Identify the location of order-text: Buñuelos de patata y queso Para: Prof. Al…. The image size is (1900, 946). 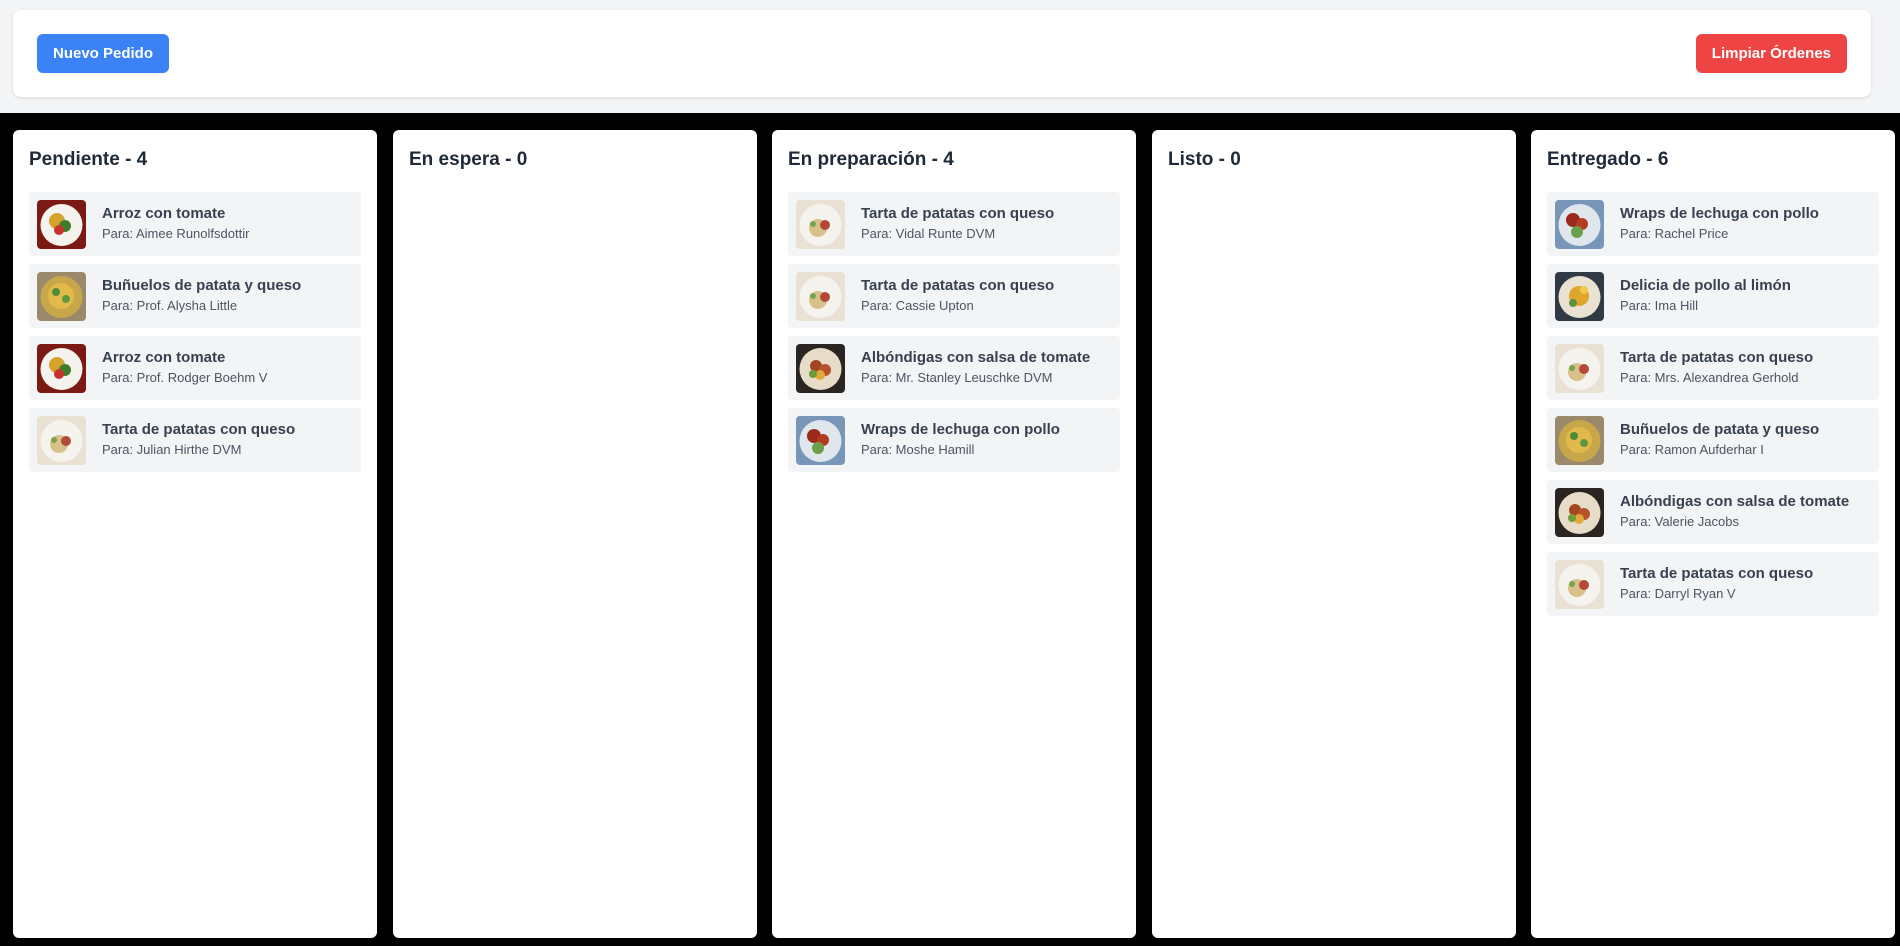
(201, 296).